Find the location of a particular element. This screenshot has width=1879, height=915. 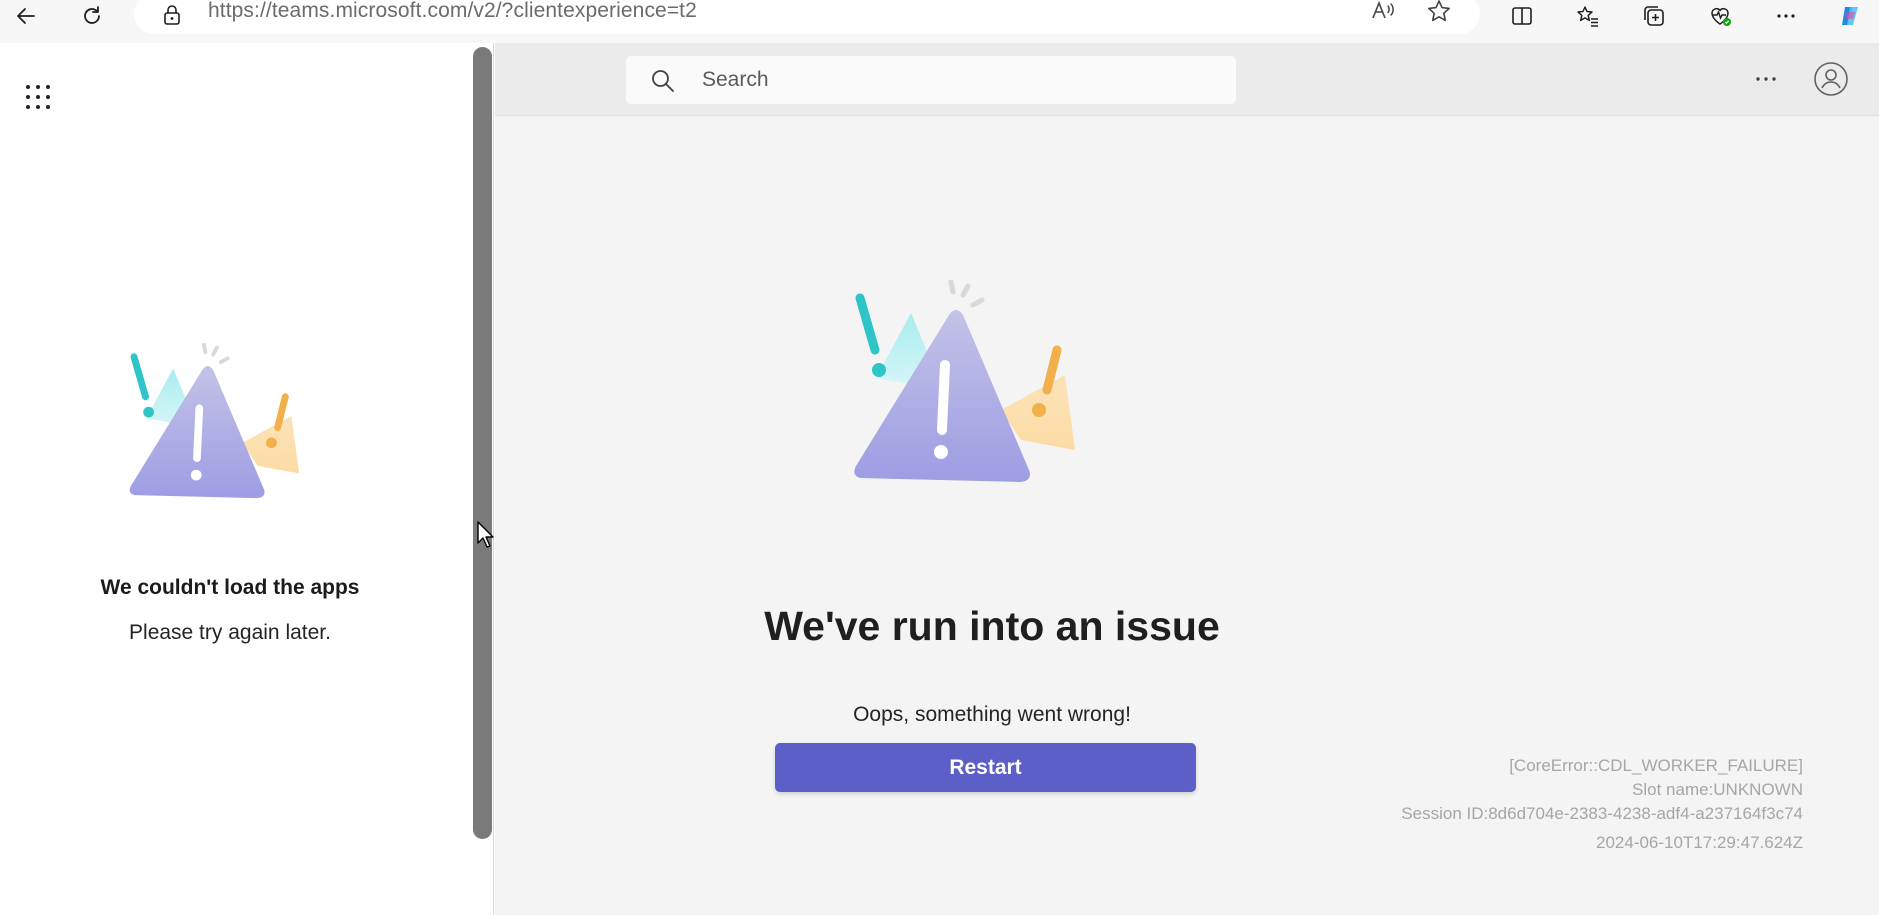

error-message: Oops, something went wrong! is located at coordinates (992, 714).